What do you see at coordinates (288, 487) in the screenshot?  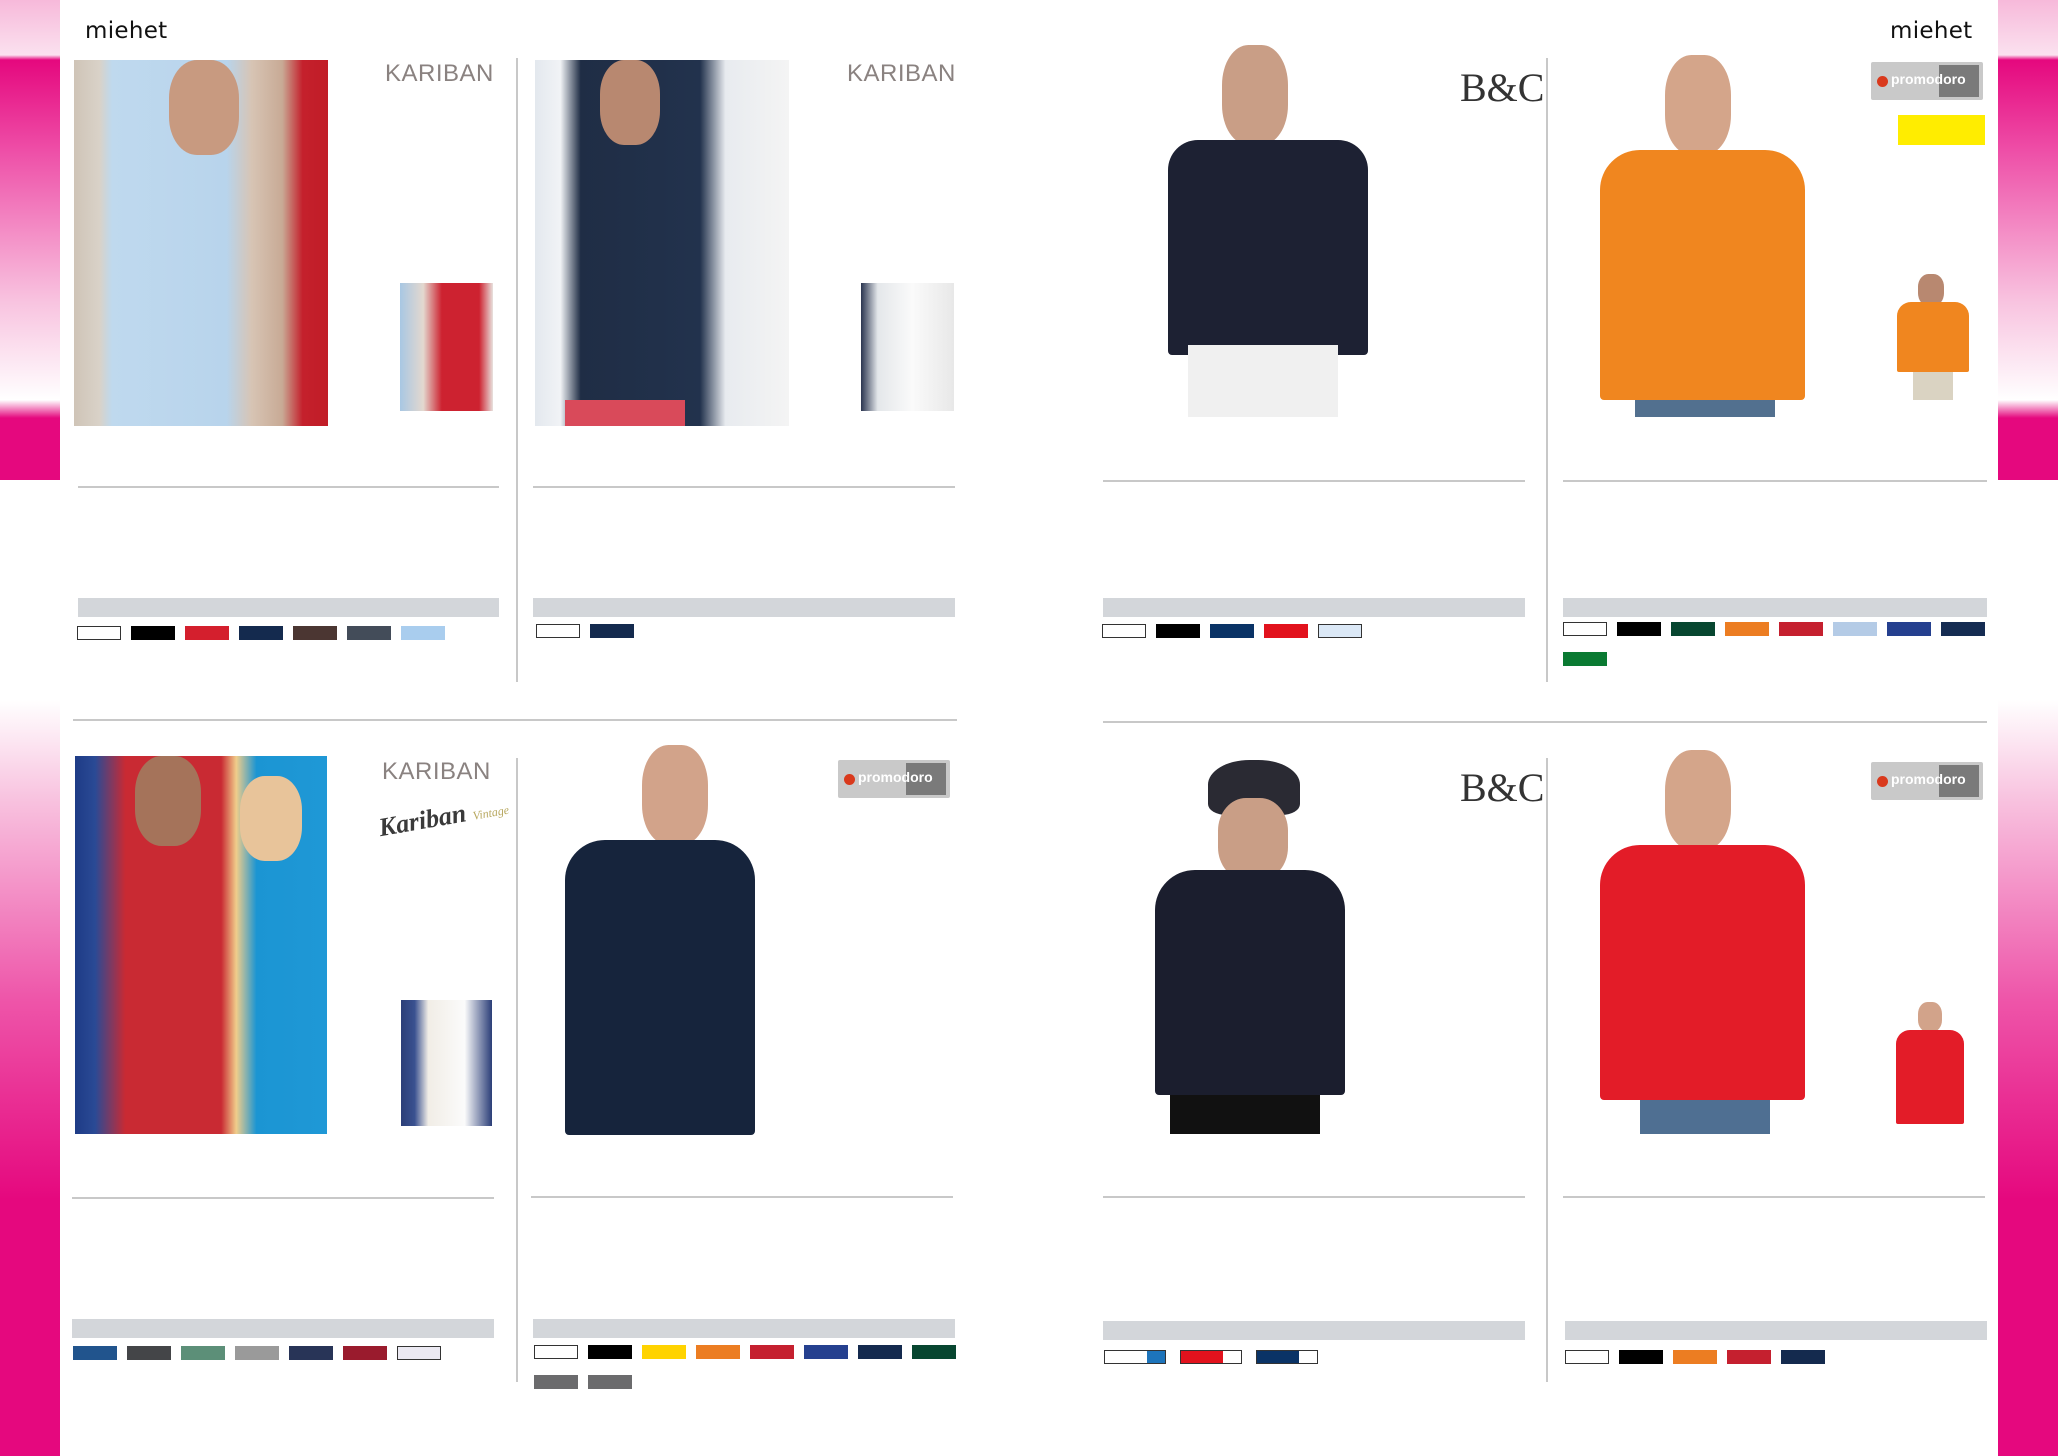 I see `product-1-rule` at bounding box center [288, 487].